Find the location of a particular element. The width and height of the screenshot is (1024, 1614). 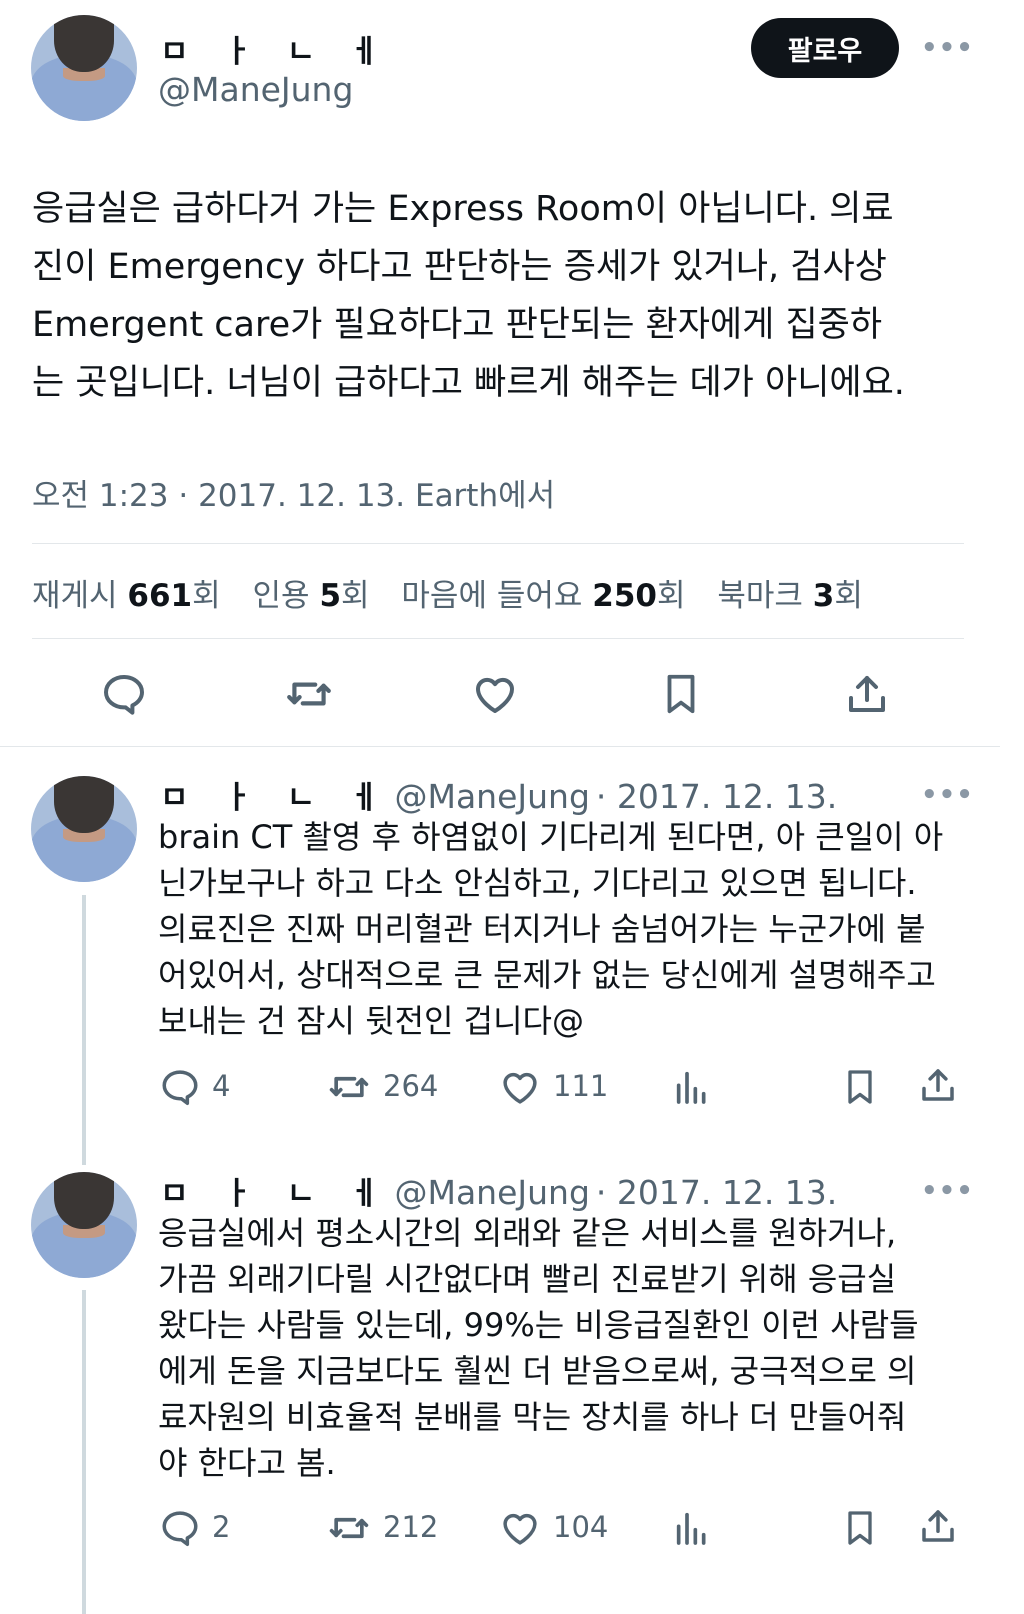

like-count: 111 is located at coordinates (581, 1086).